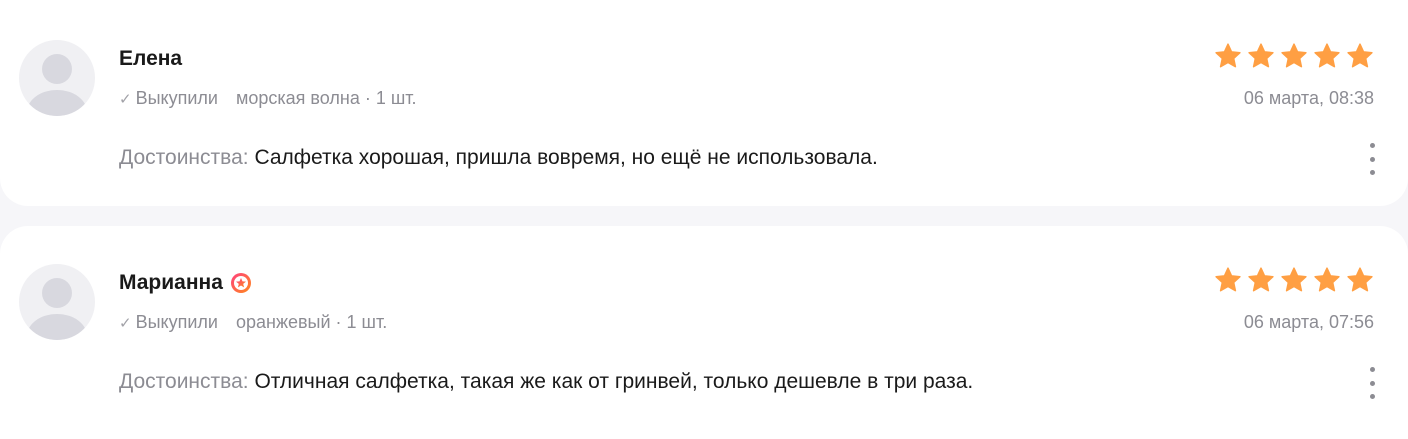 The width and height of the screenshot is (1408, 439). What do you see at coordinates (1308, 98) in the screenshot?
I see `review-date: 06 марта, 08:38` at bounding box center [1308, 98].